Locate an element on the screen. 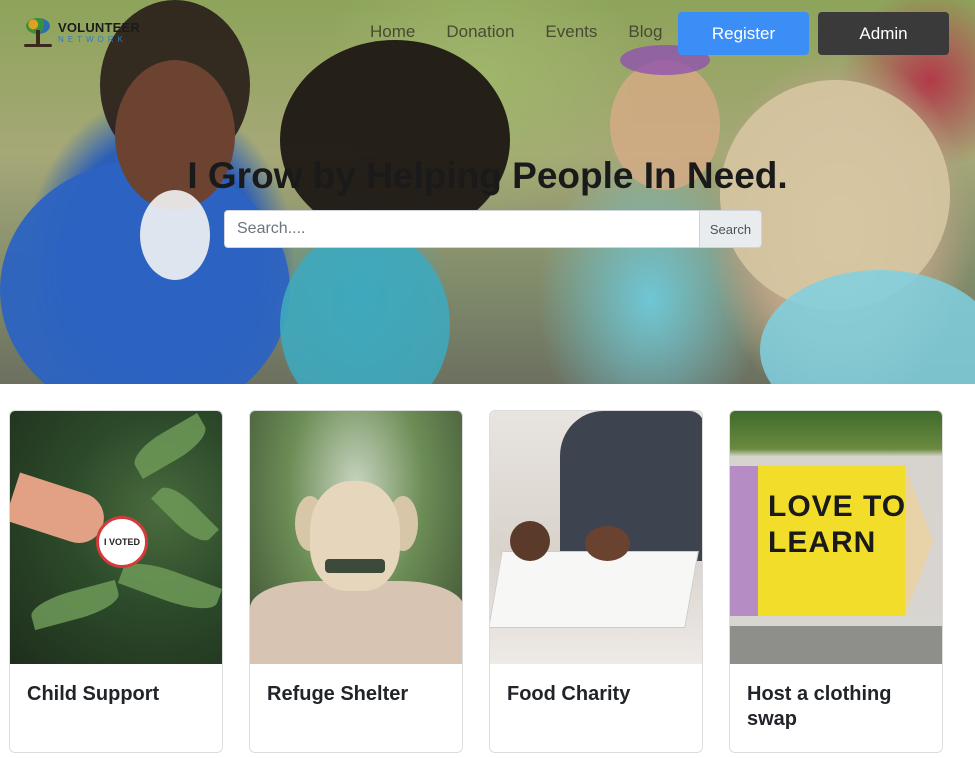 The width and height of the screenshot is (975, 758). brand-subtitle: NETWORK is located at coordinates (92, 39).